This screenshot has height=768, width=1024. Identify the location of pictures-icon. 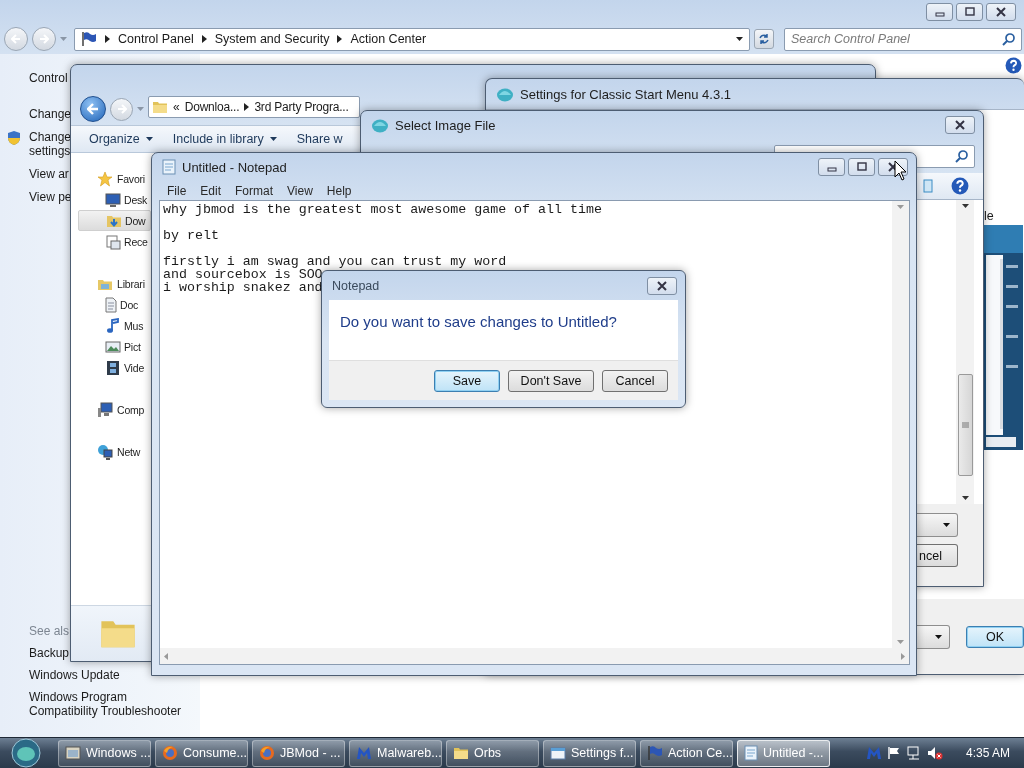
(113, 346).